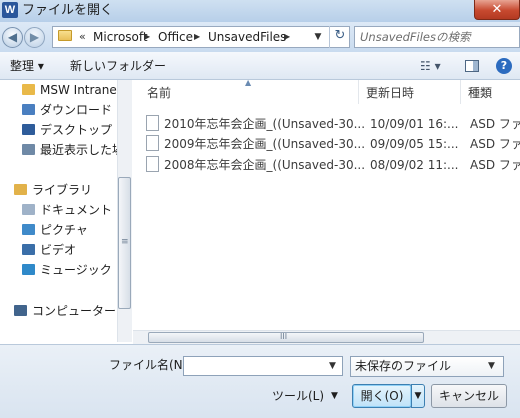  What do you see at coordinates (433, 66) in the screenshot?
I see `change-view-button: ☷ ▾` at bounding box center [433, 66].